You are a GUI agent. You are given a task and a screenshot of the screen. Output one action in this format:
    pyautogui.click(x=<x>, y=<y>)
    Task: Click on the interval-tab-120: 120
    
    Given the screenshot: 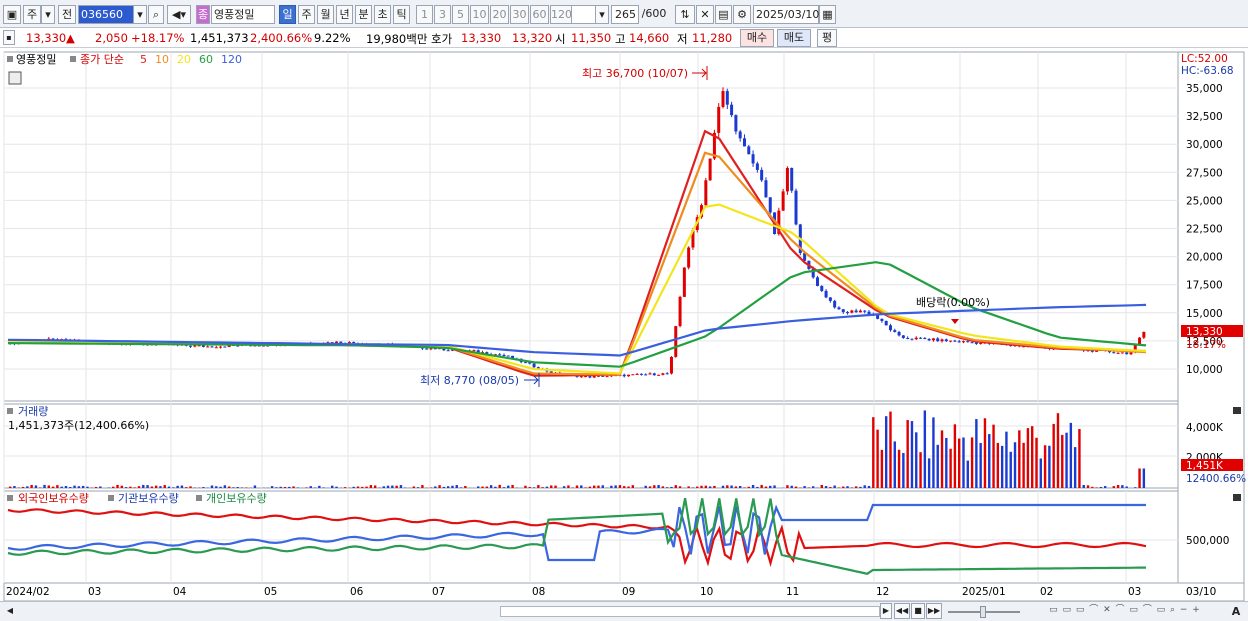 What is the action you would take?
    pyautogui.click(x=561, y=14)
    